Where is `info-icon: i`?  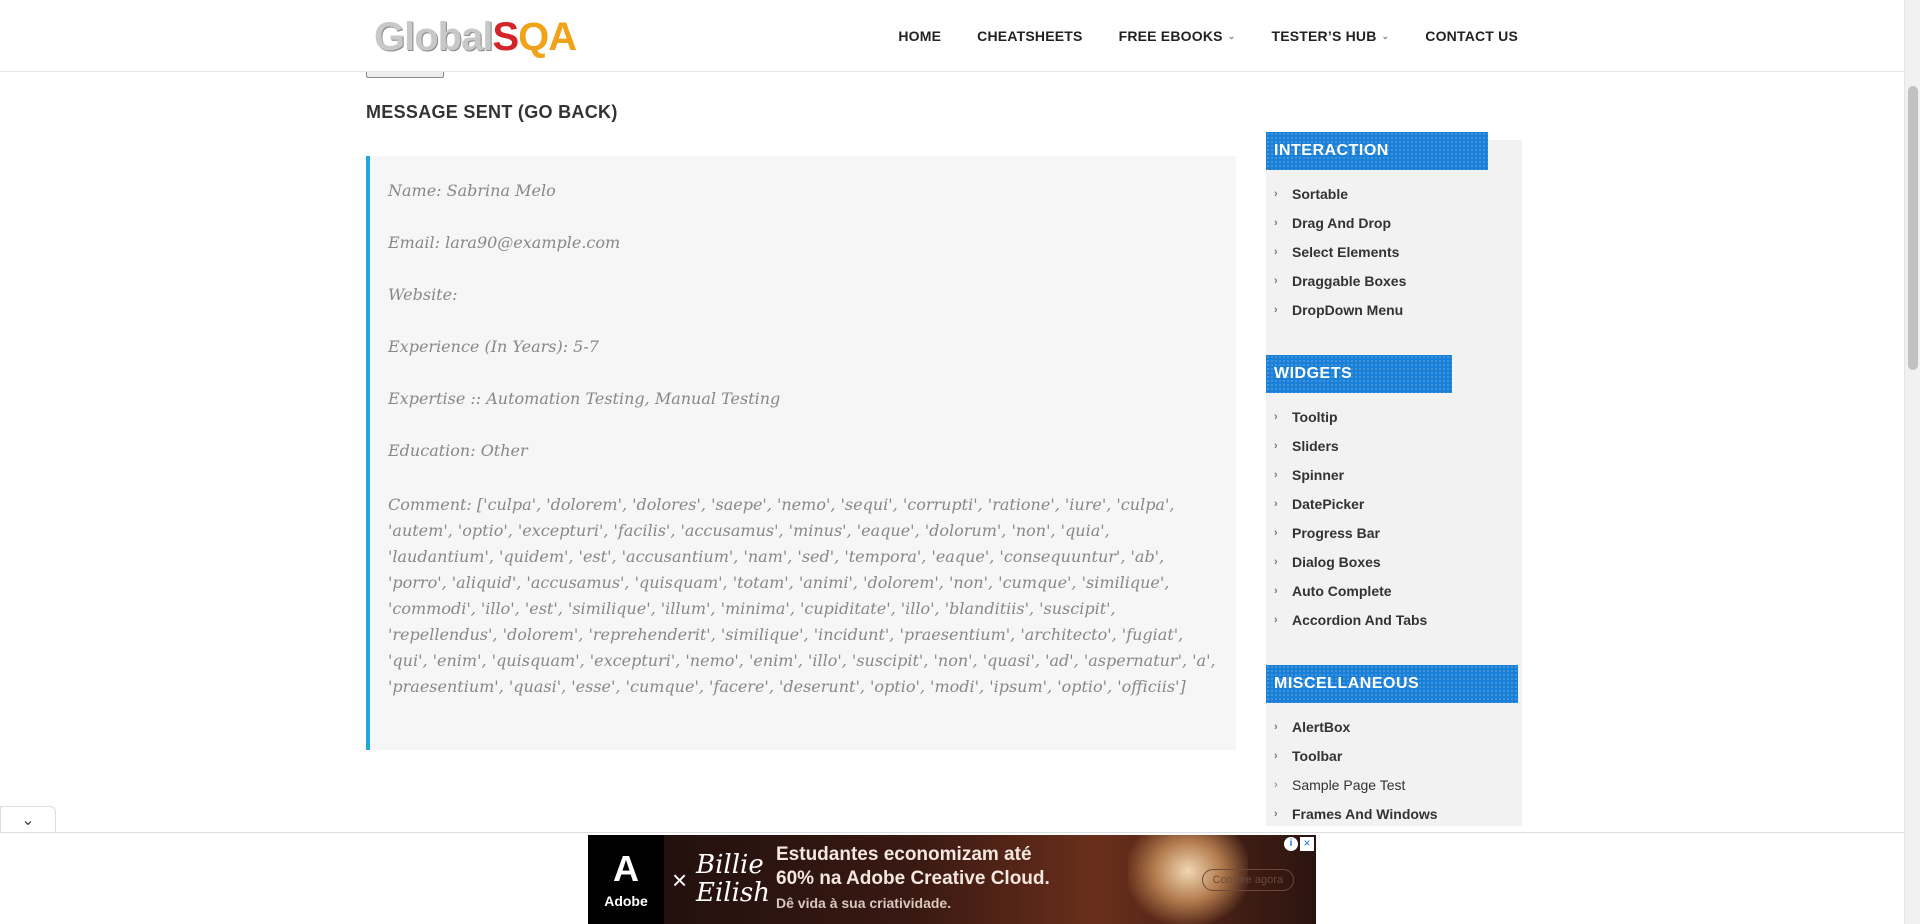 info-icon: i is located at coordinates (1291, 844).